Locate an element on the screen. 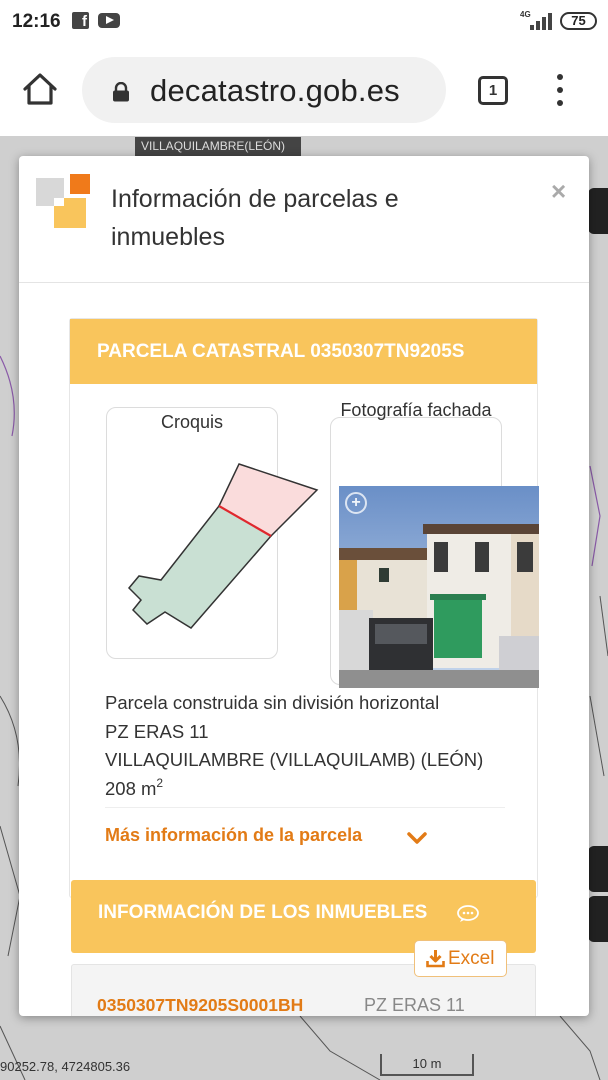 The image size is (608, 1080). network-type: 4G is located at coordinates (525, 14).